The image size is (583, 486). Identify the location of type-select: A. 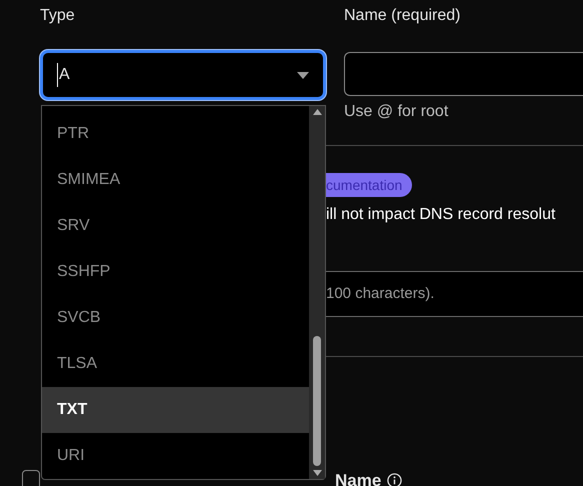
(183, 75).